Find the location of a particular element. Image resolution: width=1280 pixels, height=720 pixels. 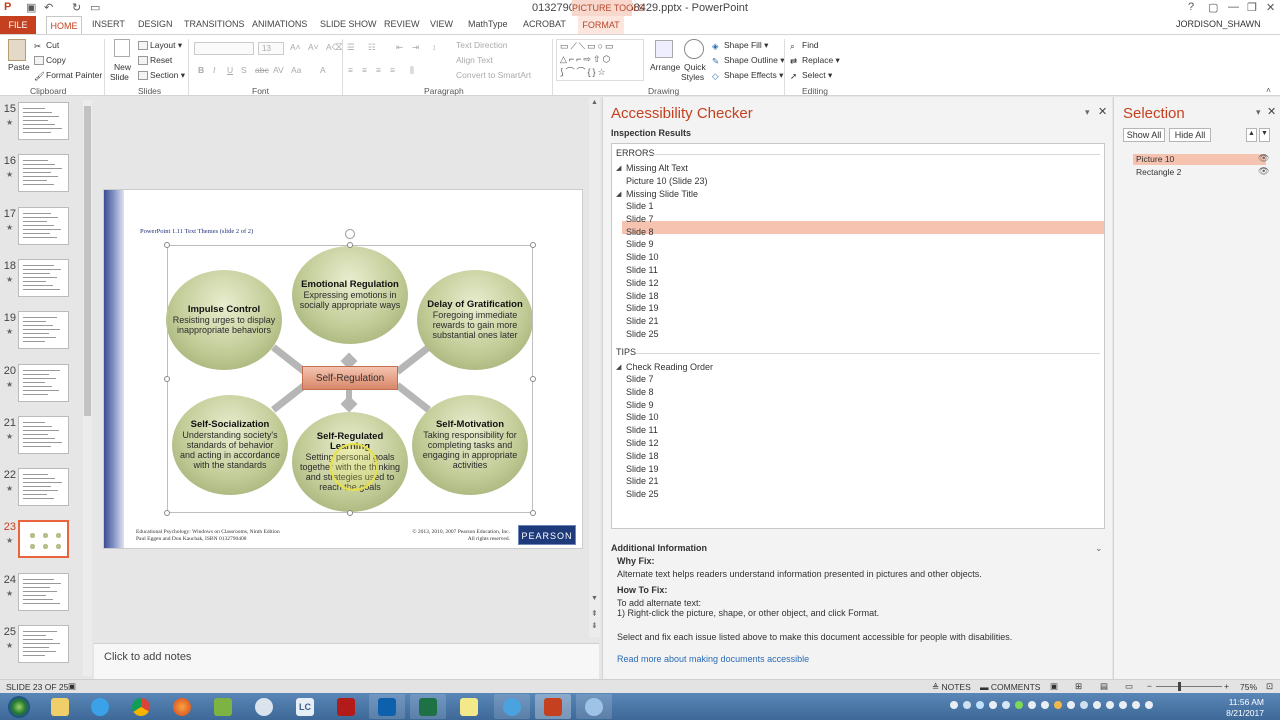

tab-file: FILE is located at coordinates (18, 25).